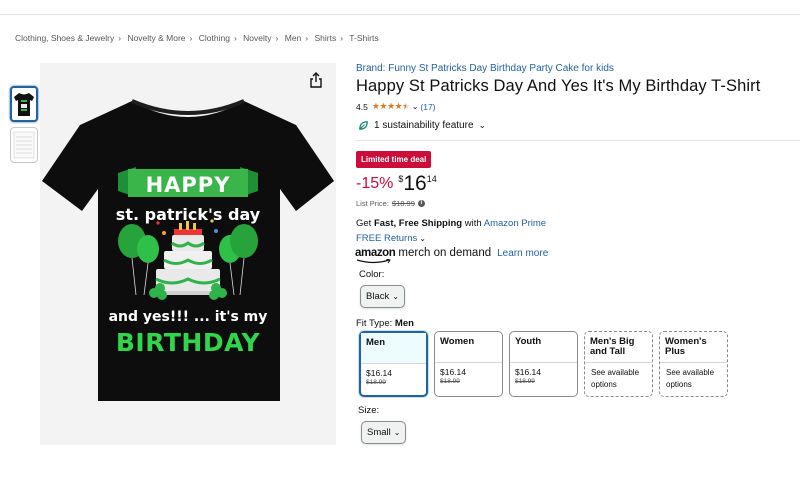 This screenshot has height=481, width=800. I want to click on thumbnail-shirt-image, so click(24, 104).